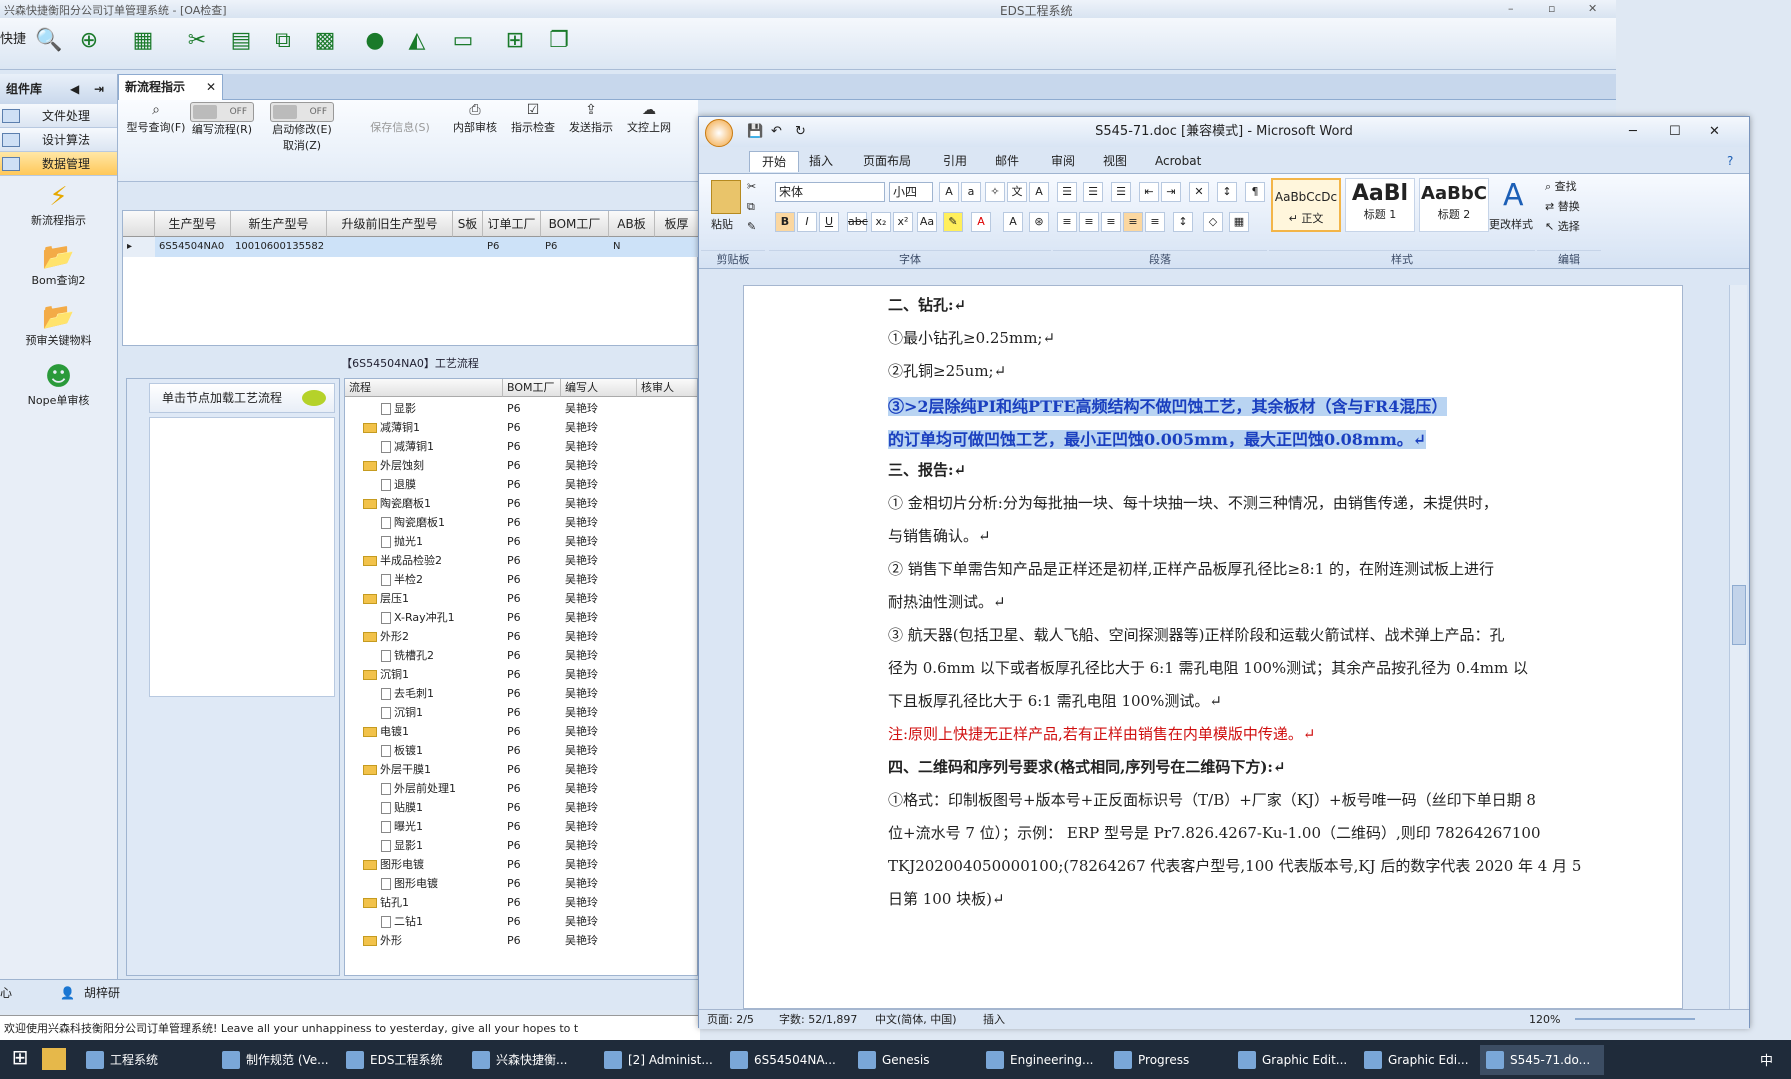 This screenshot has height=1079, width=1791. I want to click on internal-review-button: ⎙ 内部审核, so click(475, 119).